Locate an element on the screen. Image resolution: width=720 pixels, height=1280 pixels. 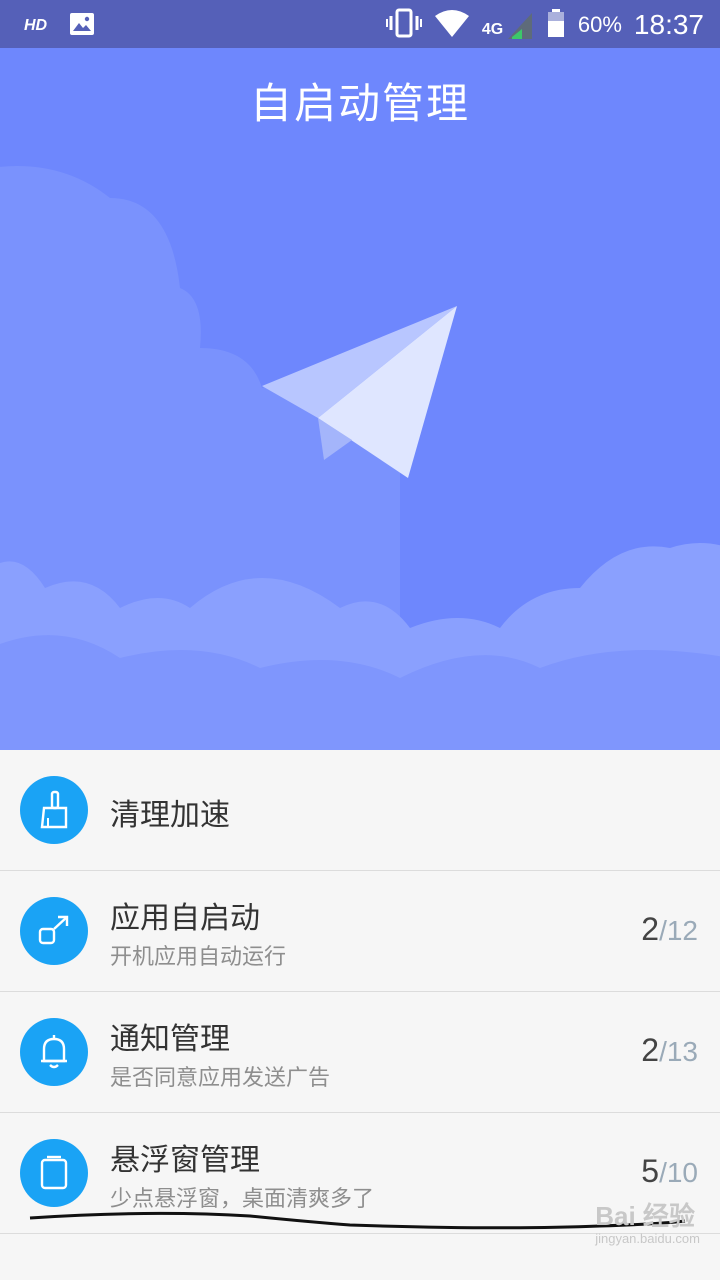
count: 2/13 is located at coordinates (669, 1050).